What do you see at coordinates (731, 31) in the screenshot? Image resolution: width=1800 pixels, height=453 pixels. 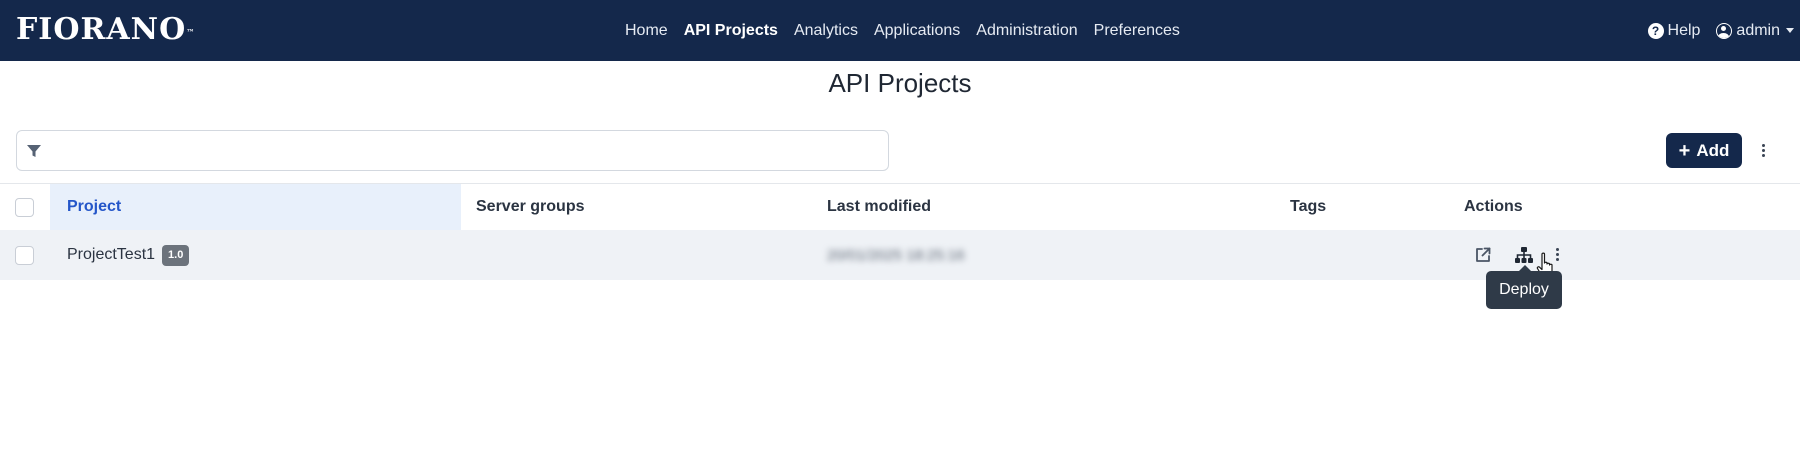 I see `nav-api-projects: API Projects` at bounding box center [731, 31].